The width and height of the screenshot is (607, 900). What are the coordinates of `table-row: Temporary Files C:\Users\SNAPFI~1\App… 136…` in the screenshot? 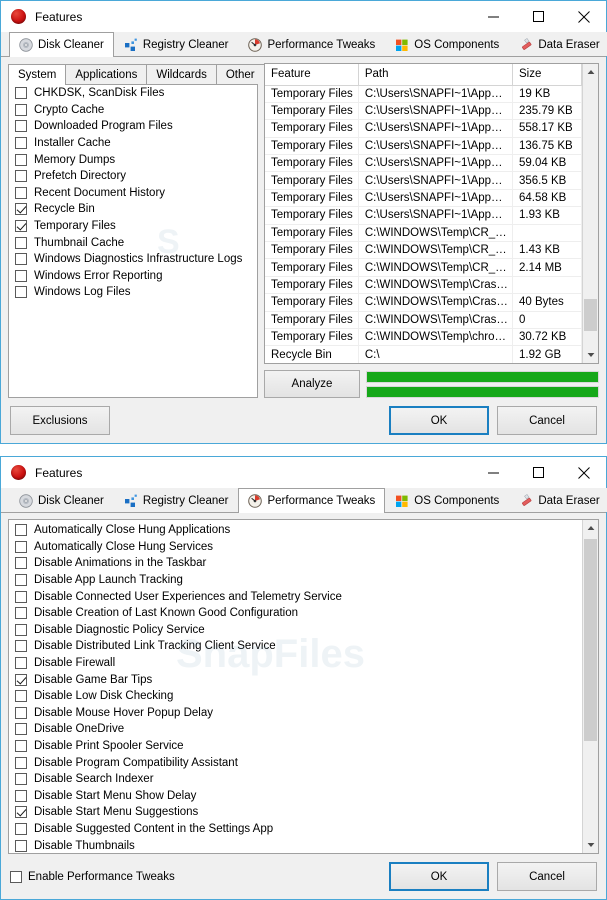 It's located at (423, 146).